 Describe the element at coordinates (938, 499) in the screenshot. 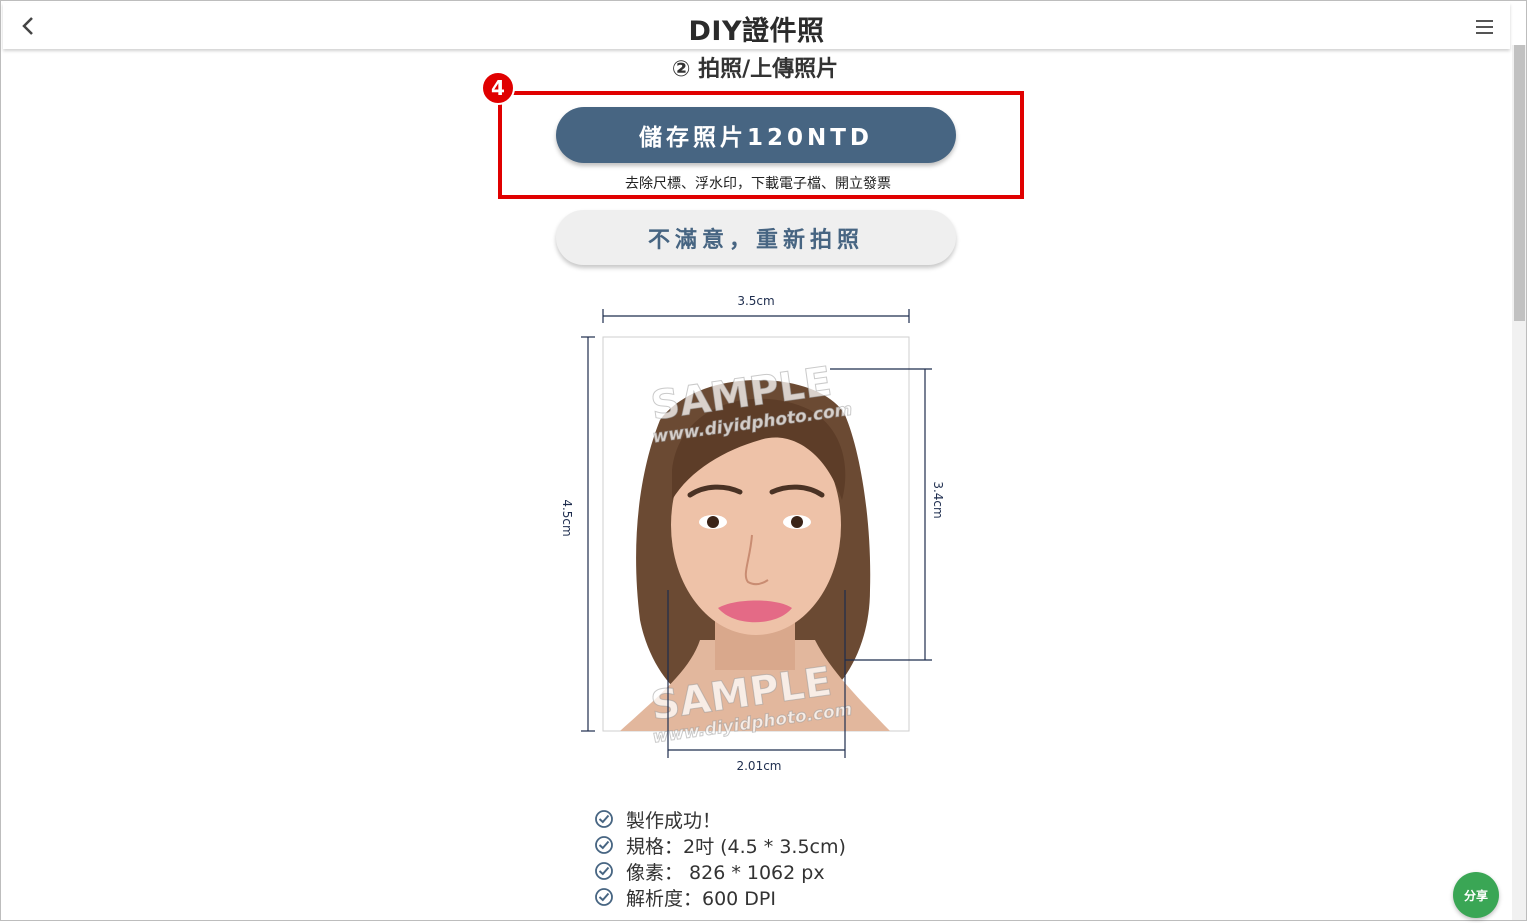

I see `head-height-label: 3.4cm` at that location.